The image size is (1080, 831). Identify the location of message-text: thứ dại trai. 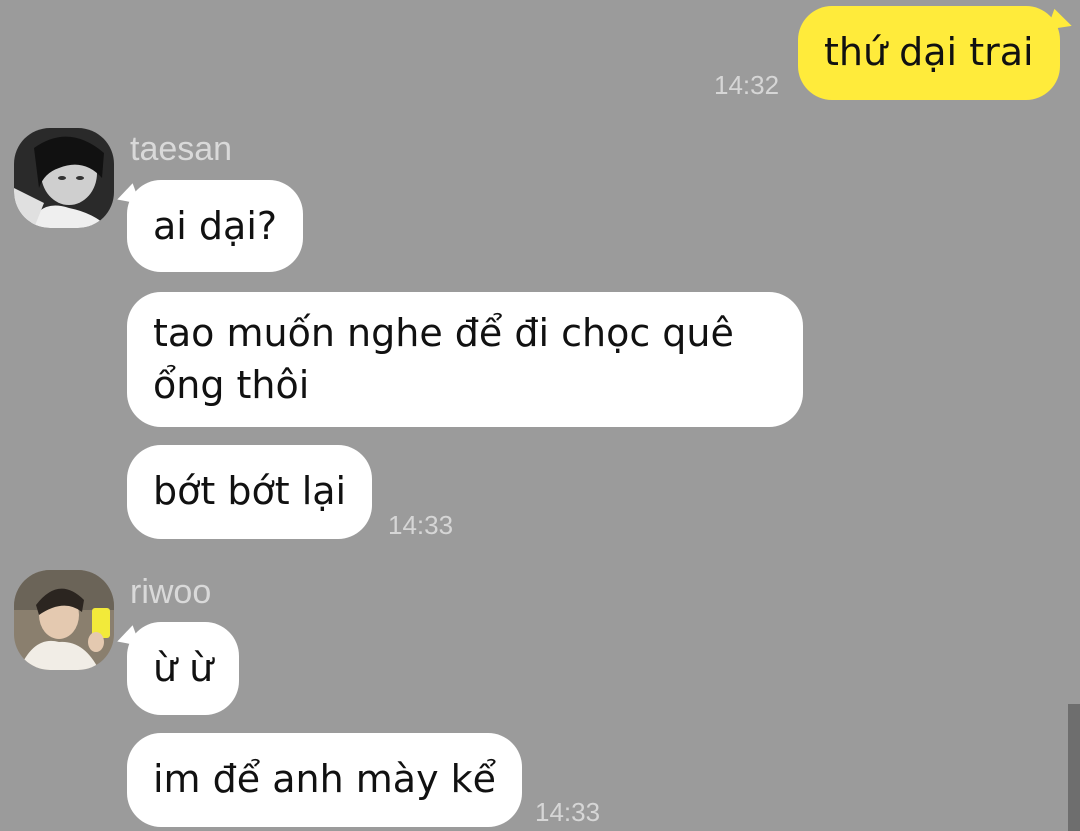
(929, 52).